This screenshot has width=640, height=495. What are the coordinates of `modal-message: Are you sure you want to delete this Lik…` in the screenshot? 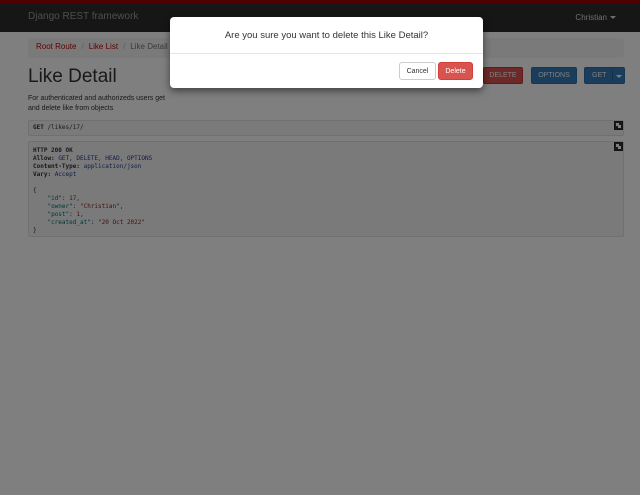 It's located at (326, 35).